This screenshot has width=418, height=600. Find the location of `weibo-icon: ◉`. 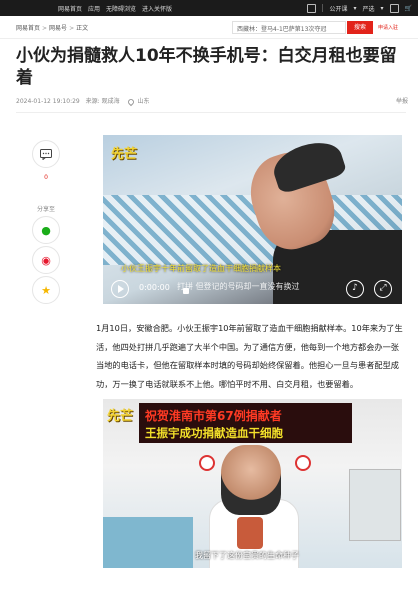

weibo-icon: ◉ is located at coordinates (46, 260).